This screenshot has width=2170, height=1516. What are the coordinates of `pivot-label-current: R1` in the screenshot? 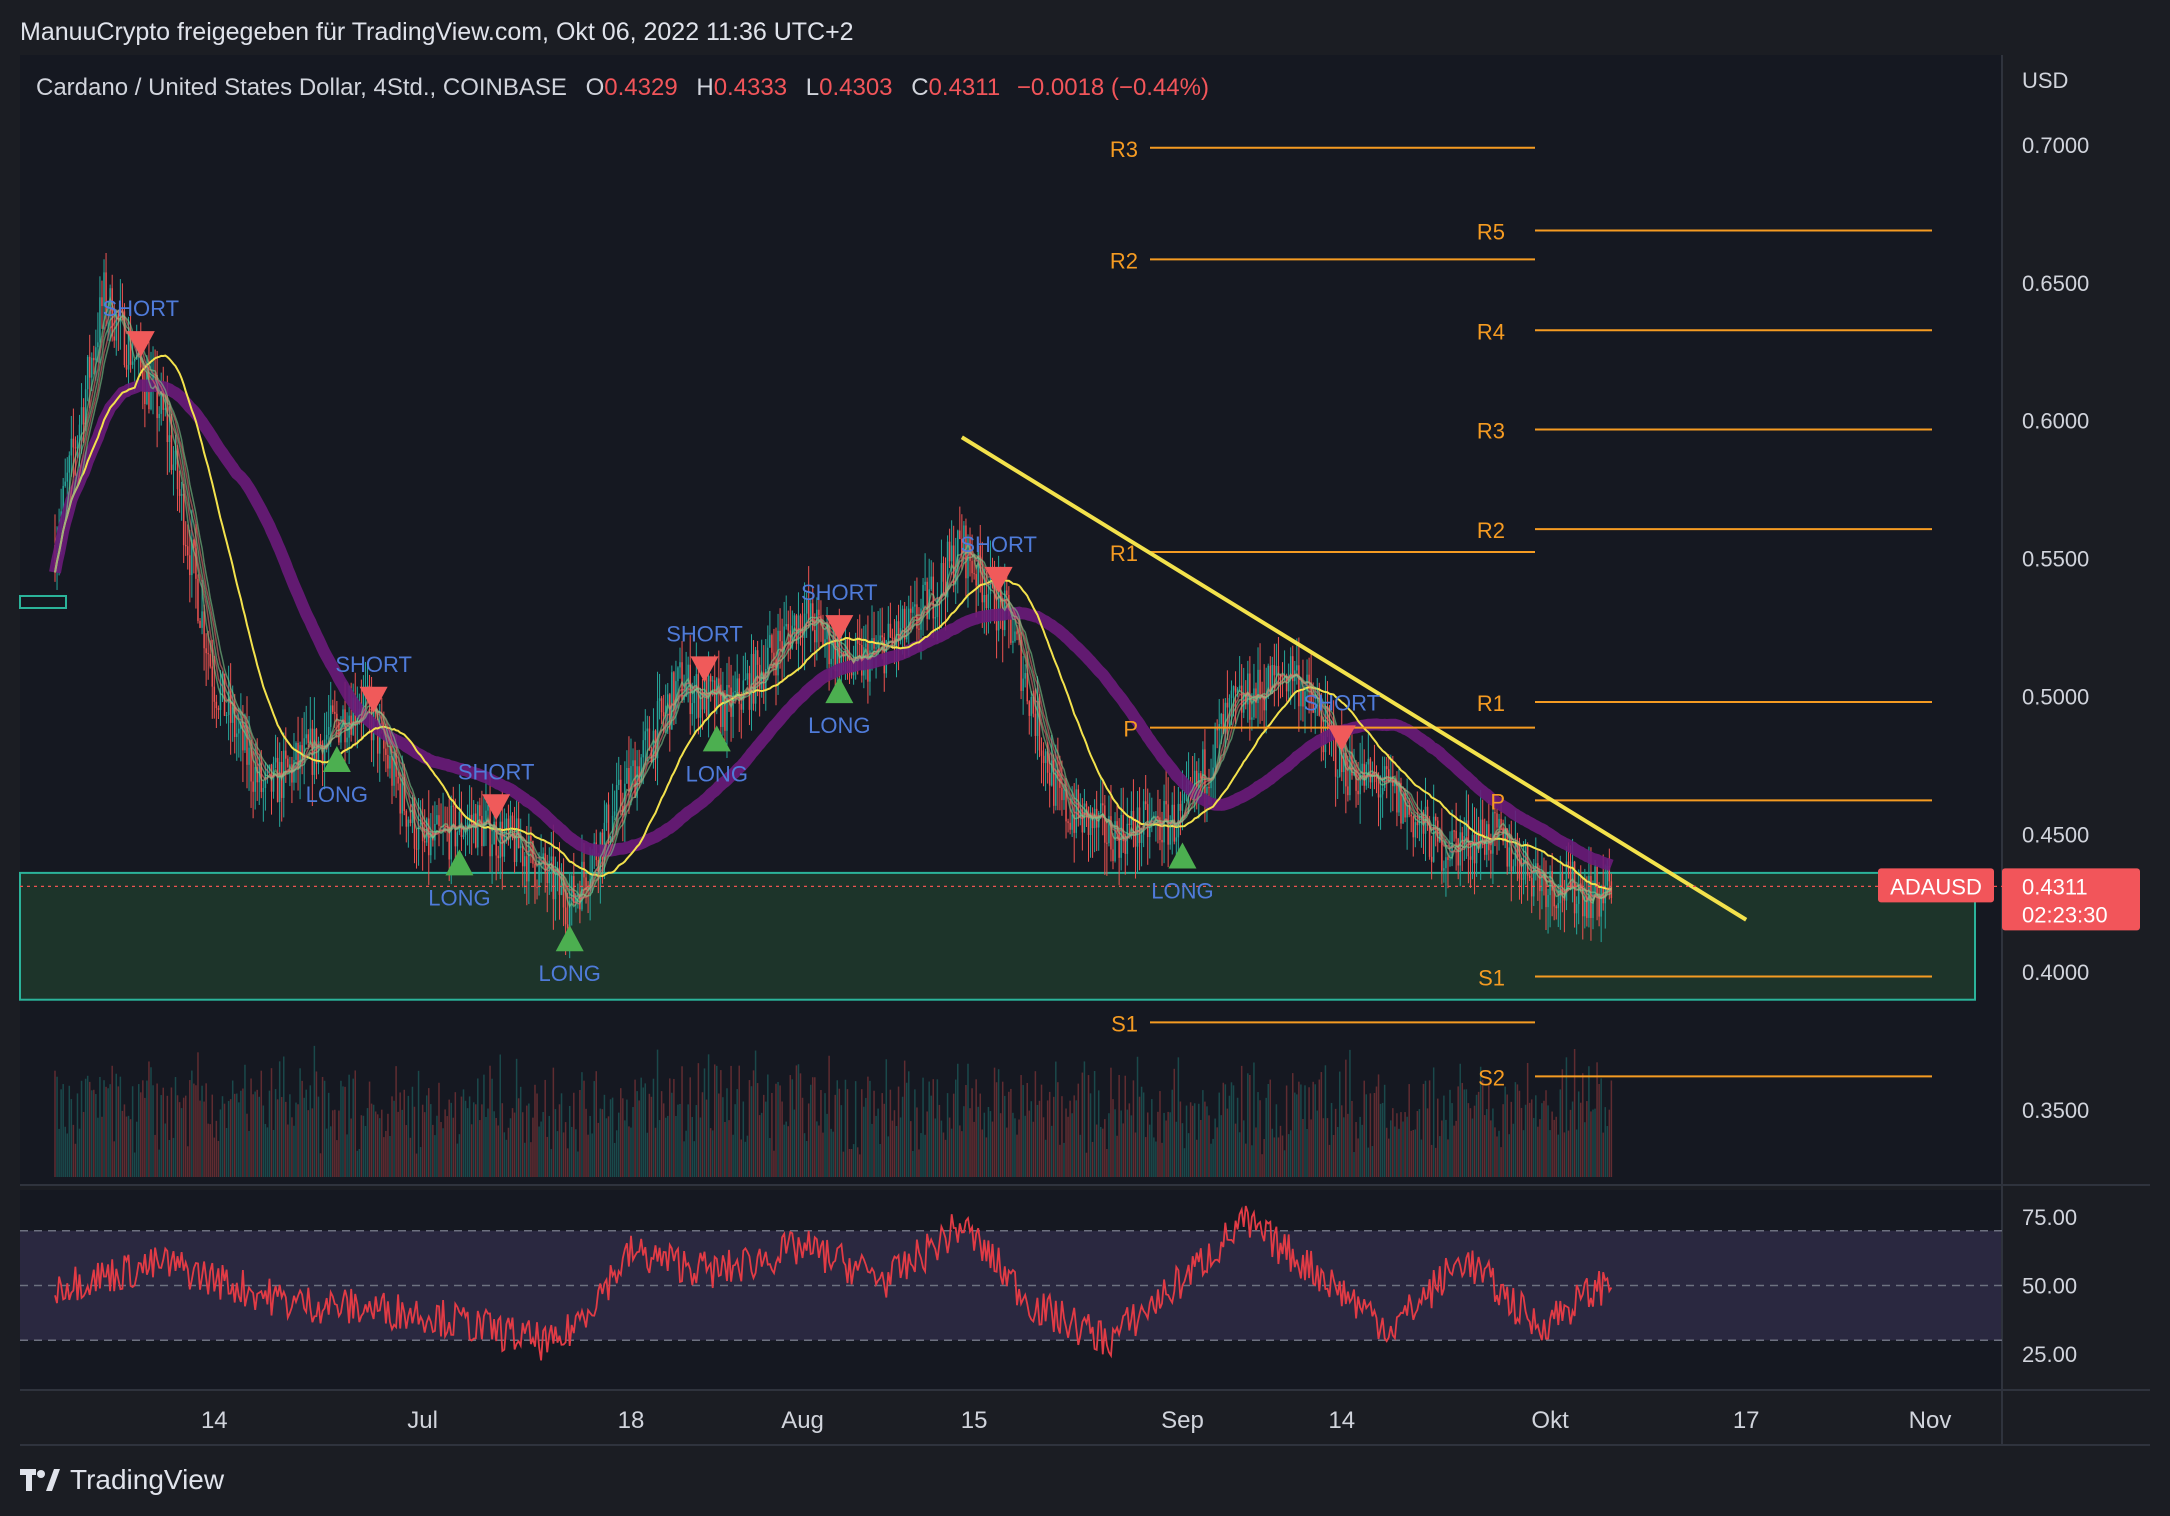 It's located at (1491, 703).